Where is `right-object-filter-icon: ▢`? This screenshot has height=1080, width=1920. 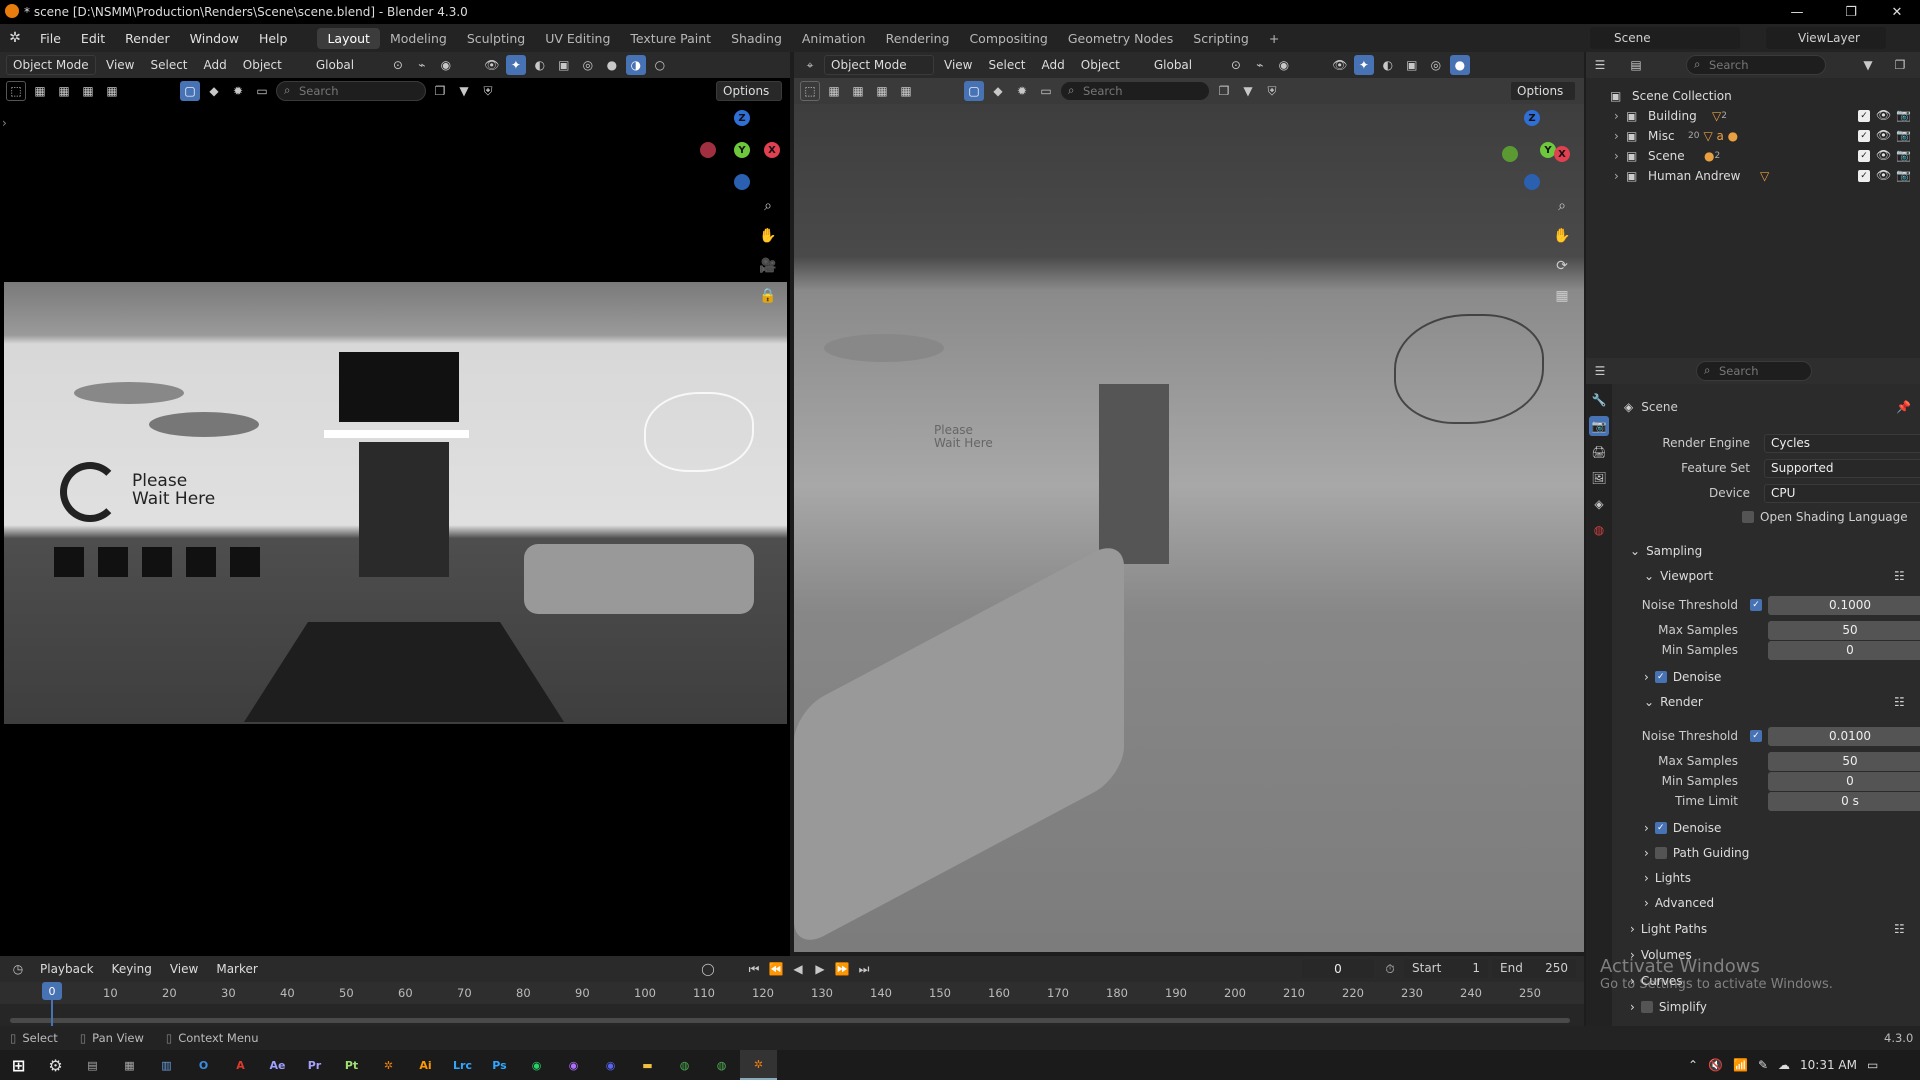 right-object-filter-icon: ▢ is located at coordinates (974, 91).